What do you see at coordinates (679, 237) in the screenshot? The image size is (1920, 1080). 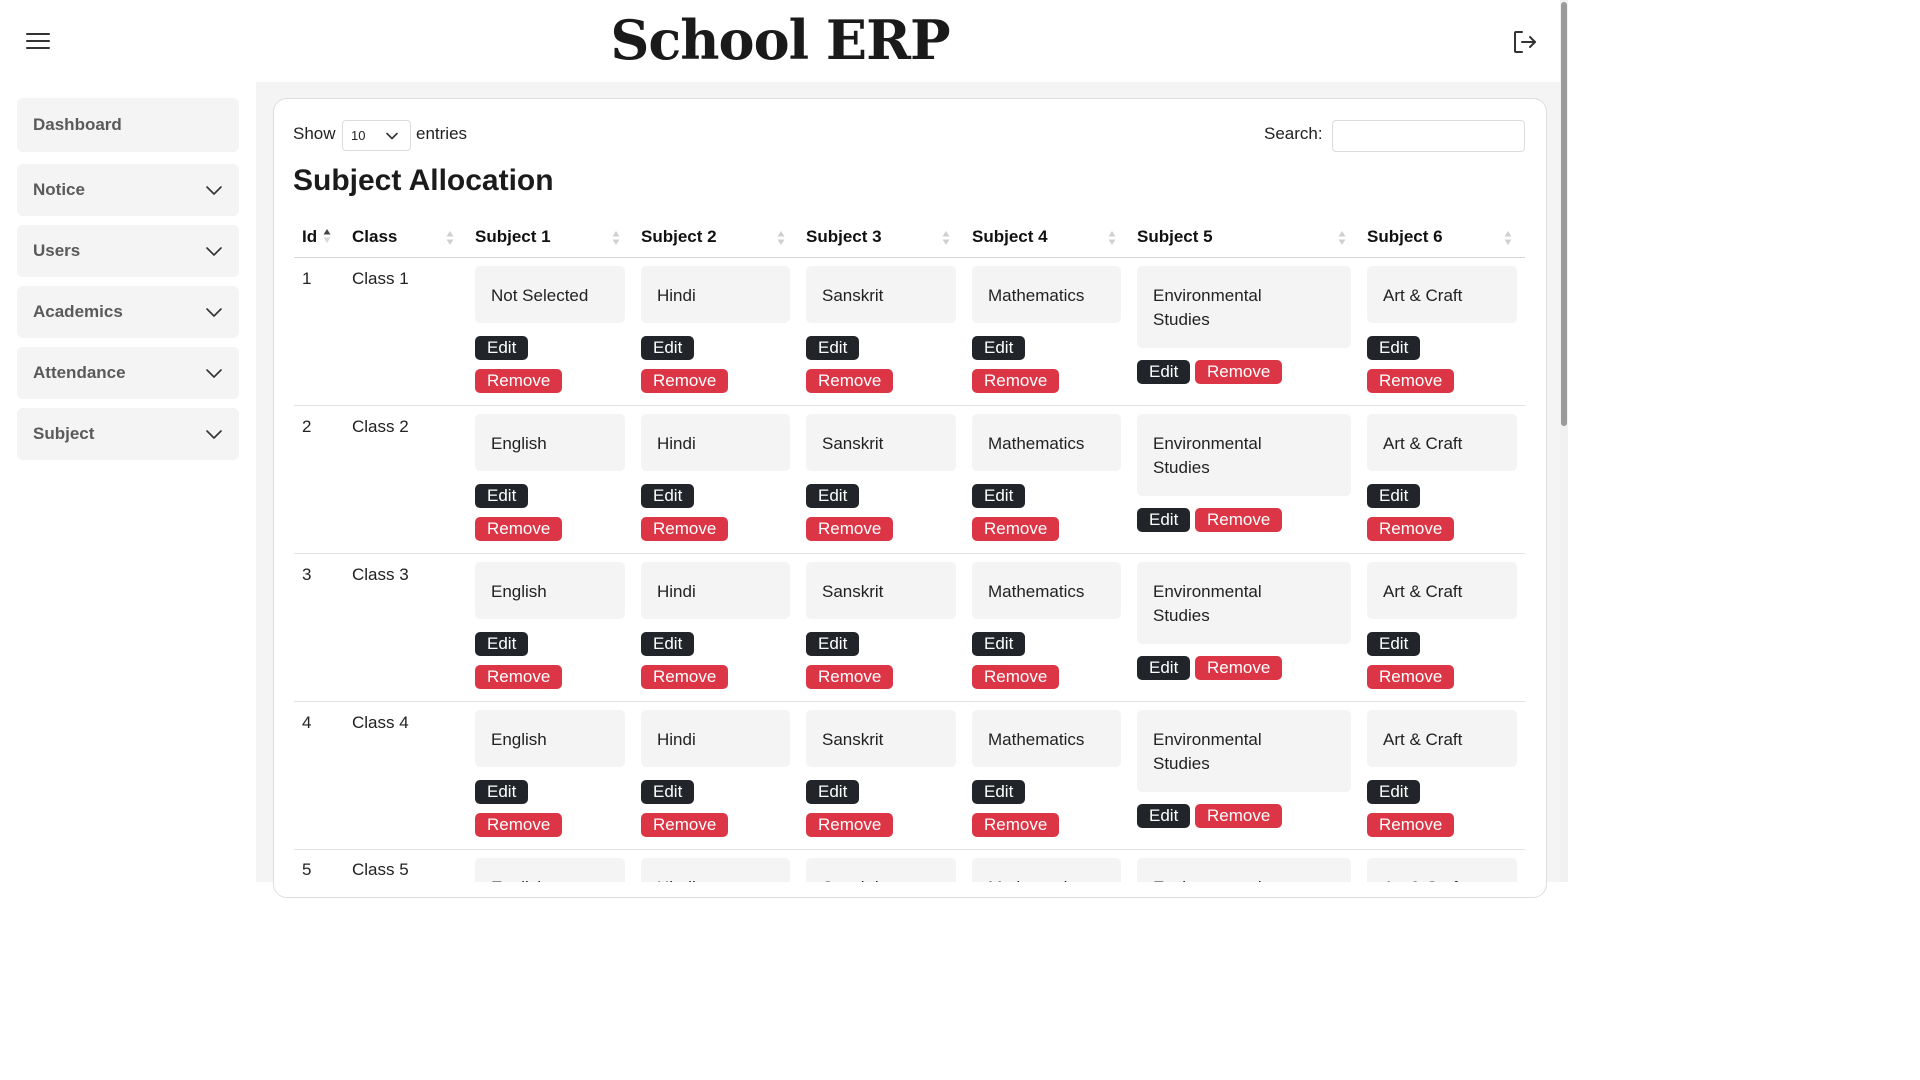 I see `column-header-subject-2: Subject 2` at bounding box center [679, 237].